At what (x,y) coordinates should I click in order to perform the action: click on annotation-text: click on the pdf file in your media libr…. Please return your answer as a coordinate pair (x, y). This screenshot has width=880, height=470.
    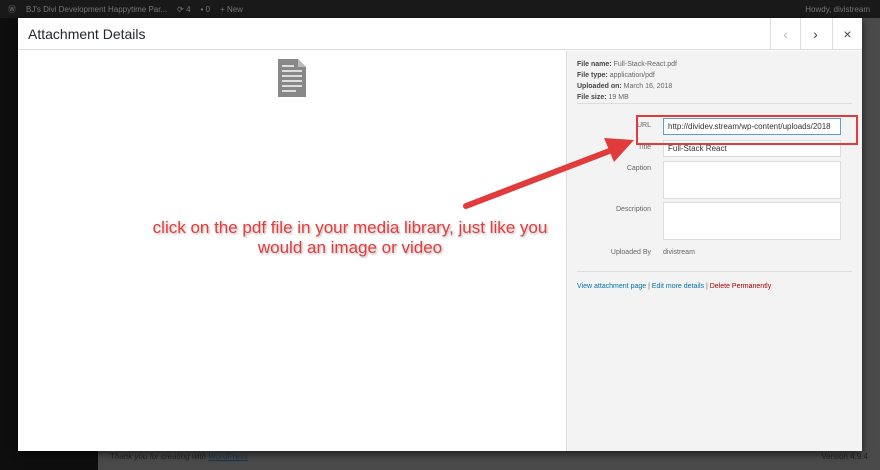
    Looking at the image, I should click on (350, 237).